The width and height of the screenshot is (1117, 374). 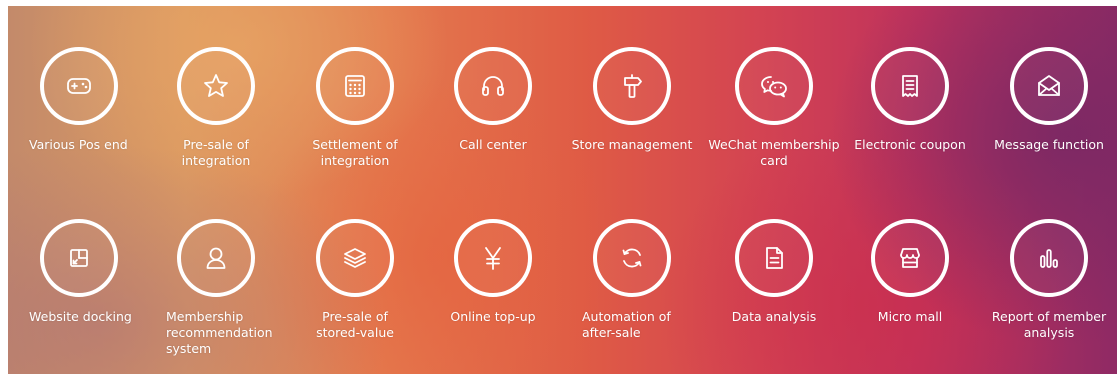 I want to click on feature-label: Pre-sale of integration, so click(x=216, y=152).